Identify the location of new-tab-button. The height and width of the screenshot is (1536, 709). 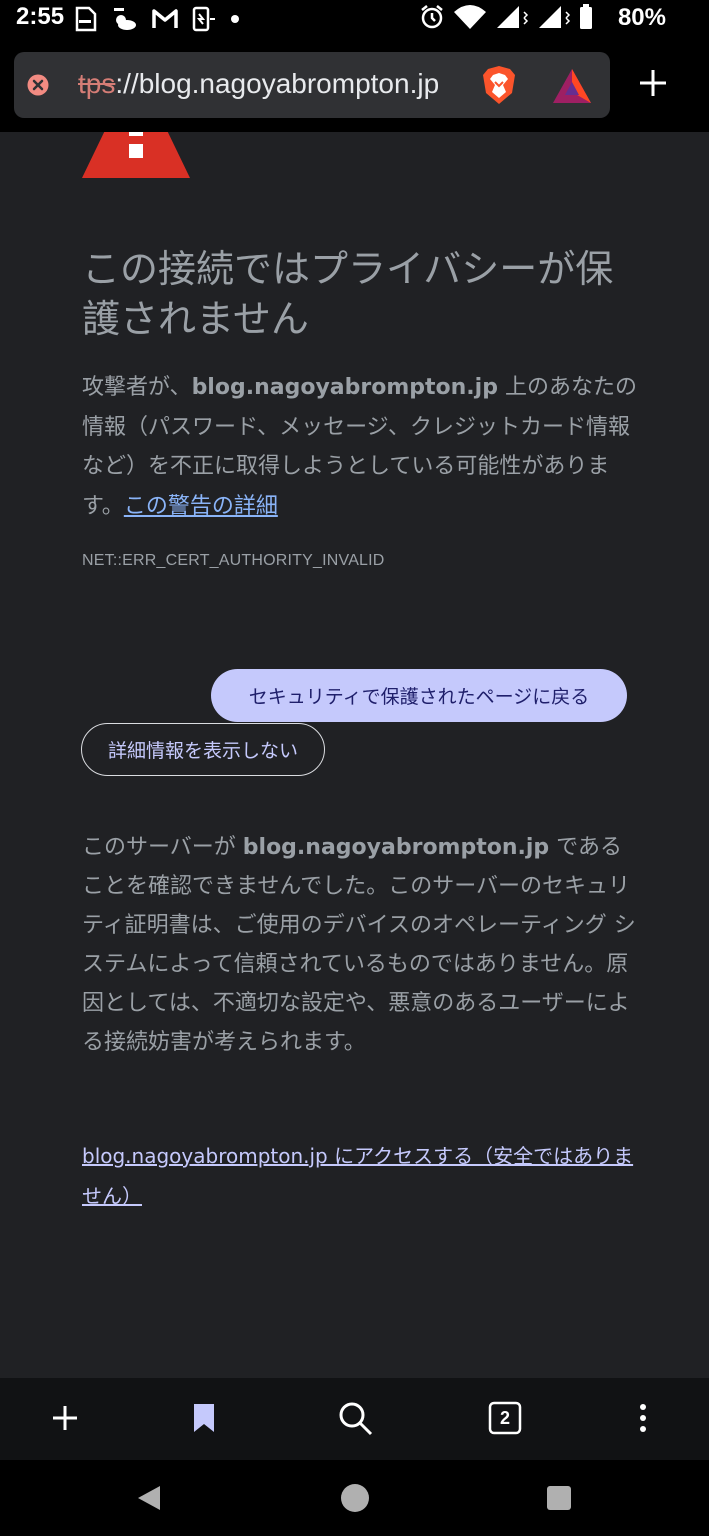
(65, 1418).